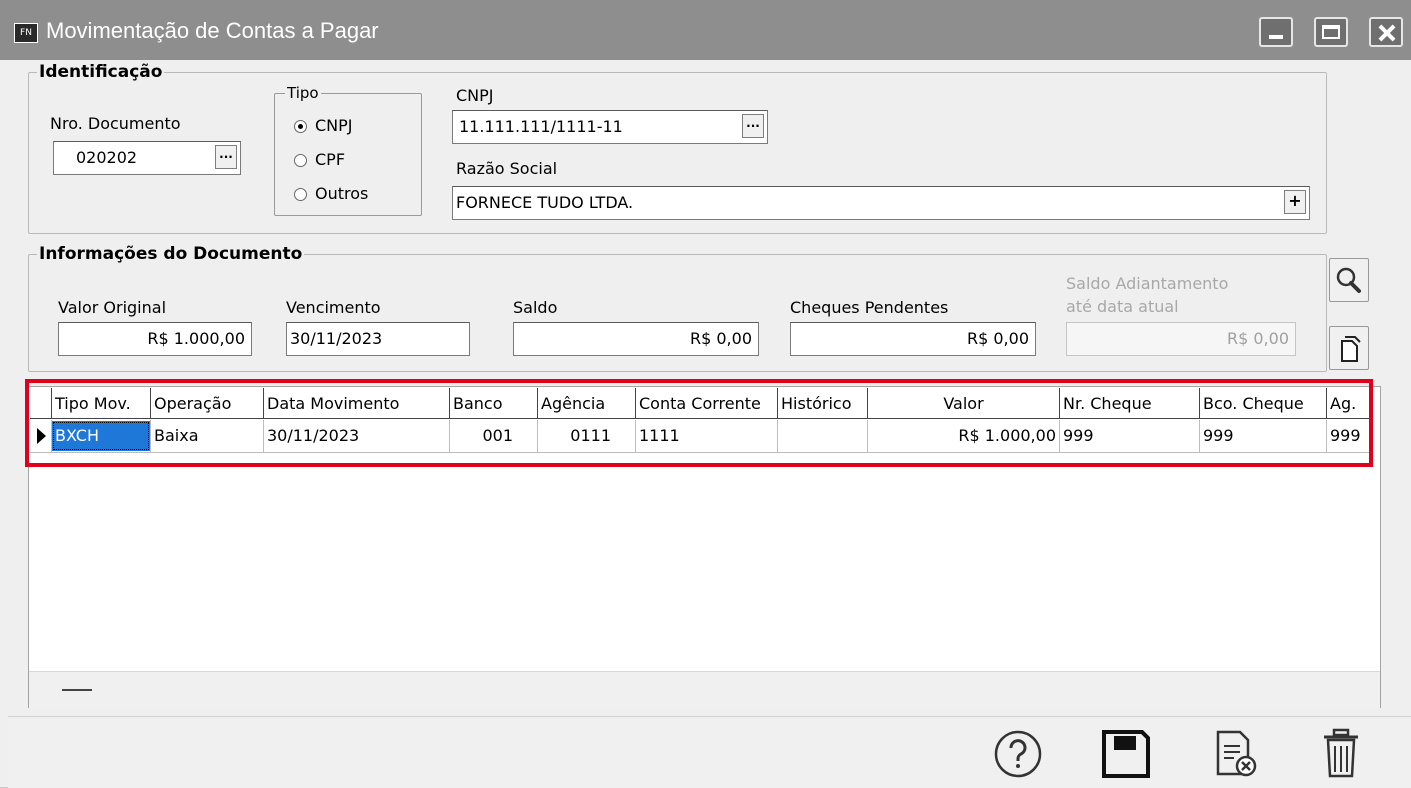 The image size is (1411, 788). Describe the element at coordinates (378, 339) in the screenshot. I see `vencimento-field: 30/11/2023` at that location.